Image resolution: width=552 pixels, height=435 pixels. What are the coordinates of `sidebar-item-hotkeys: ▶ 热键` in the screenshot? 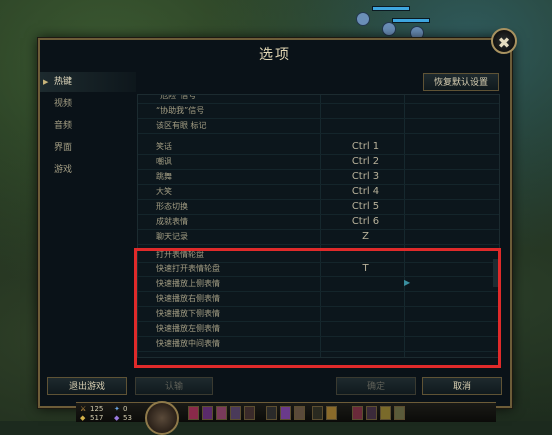 It's located at (88, 82).